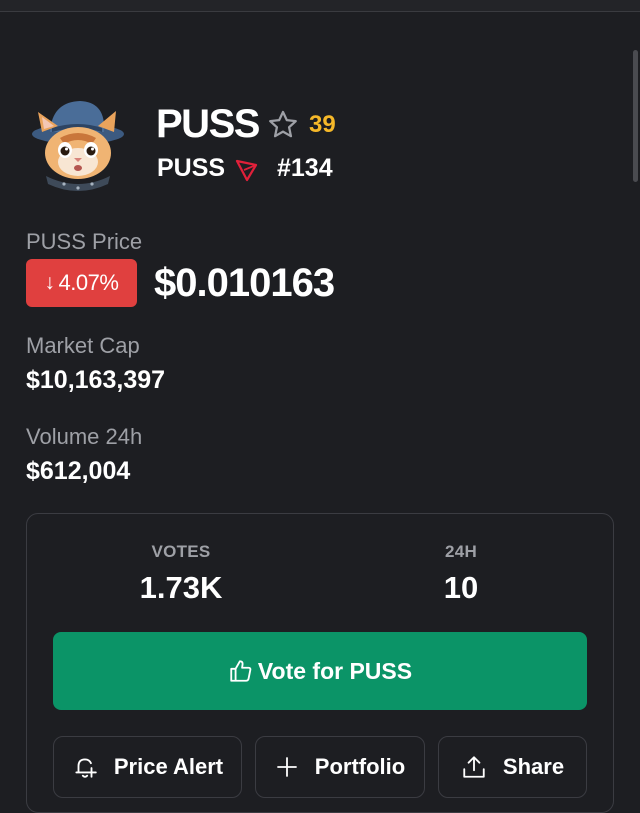 This screenshot has height=813, width=640. I want to click on scrollbar-thumb, so click(635, 116).